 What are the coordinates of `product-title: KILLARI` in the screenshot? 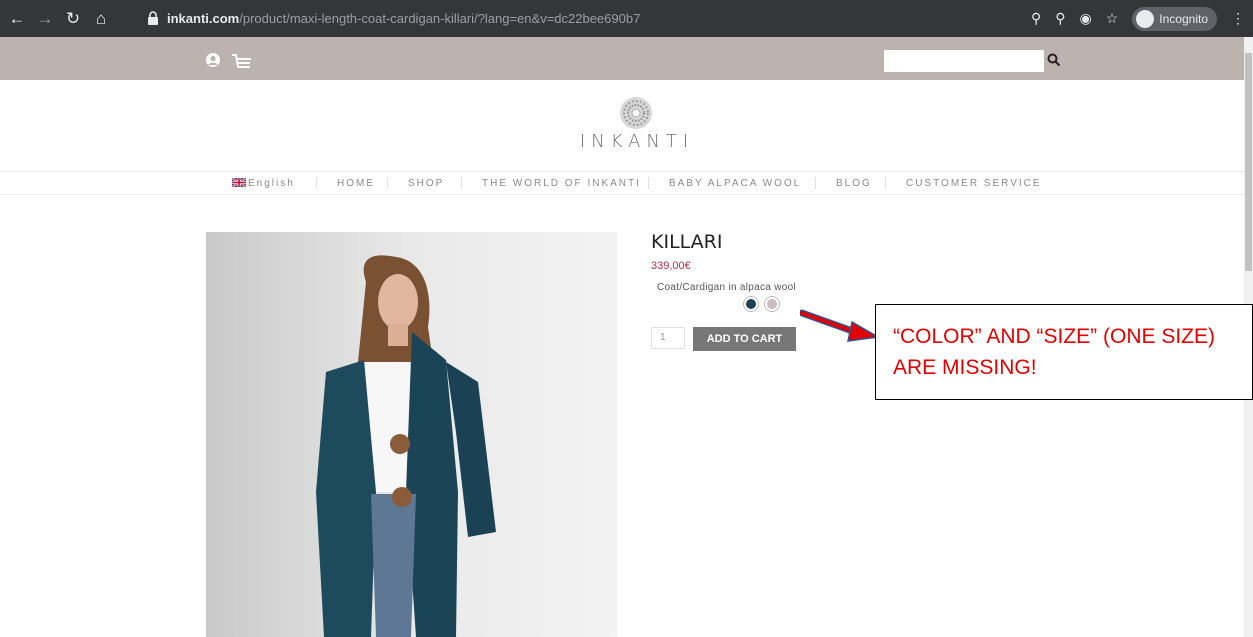 It's located at (687, 242).